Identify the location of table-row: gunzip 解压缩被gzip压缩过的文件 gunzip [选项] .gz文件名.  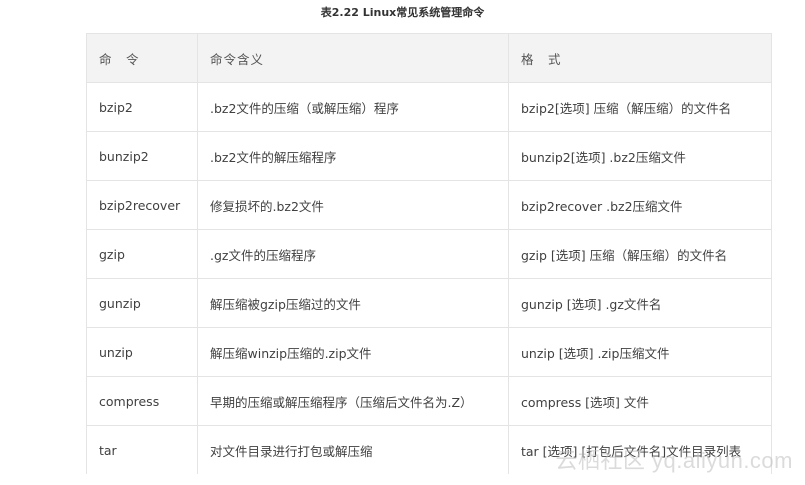
(429, 303).